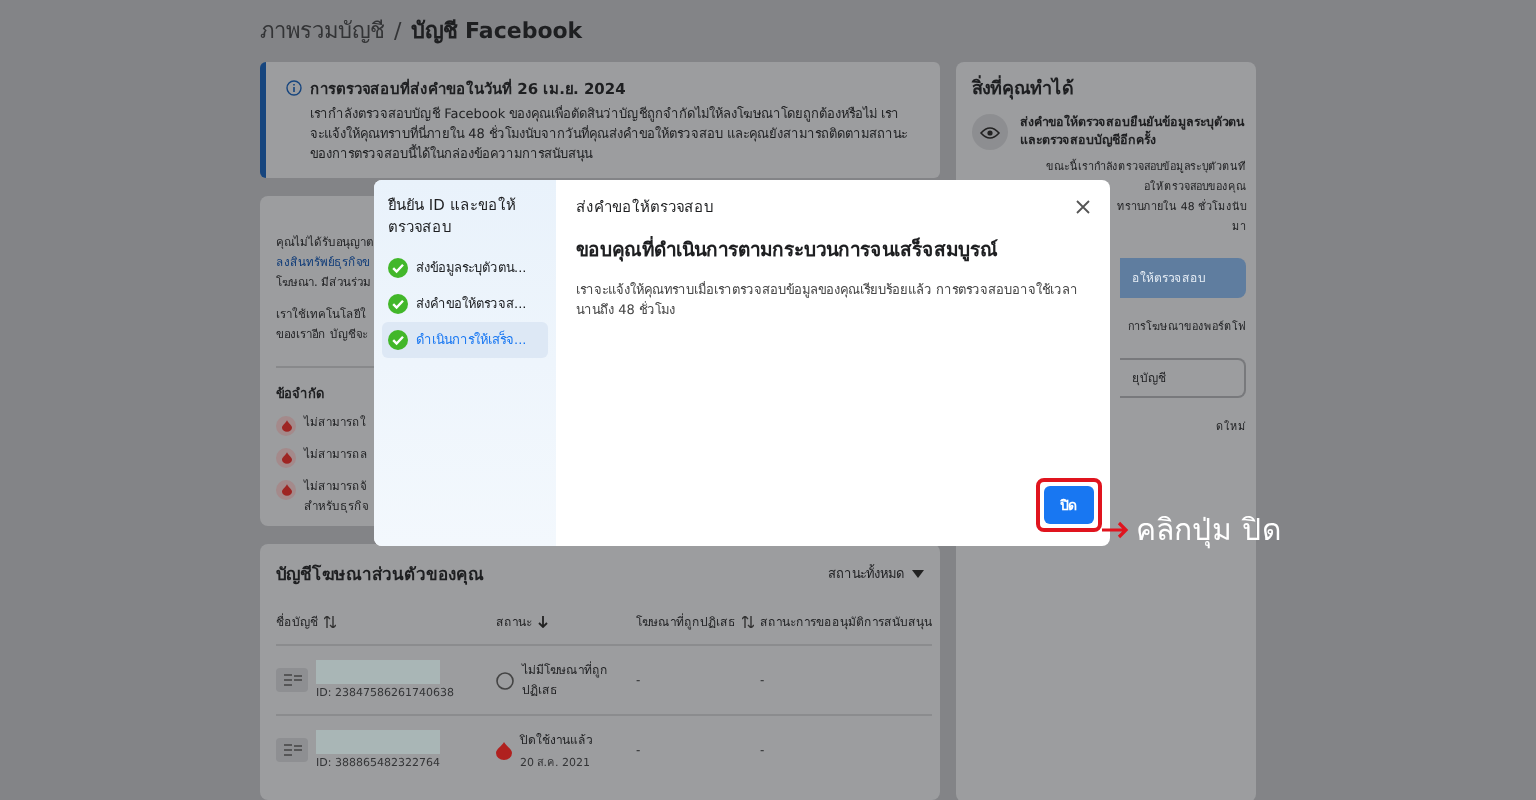 This screenshot has height=800, width=1536. What do you see at coordinates (497, 32) in the screenshot?
I see `page-title: บัญชี Facebook` at bounding box center [497, 32].